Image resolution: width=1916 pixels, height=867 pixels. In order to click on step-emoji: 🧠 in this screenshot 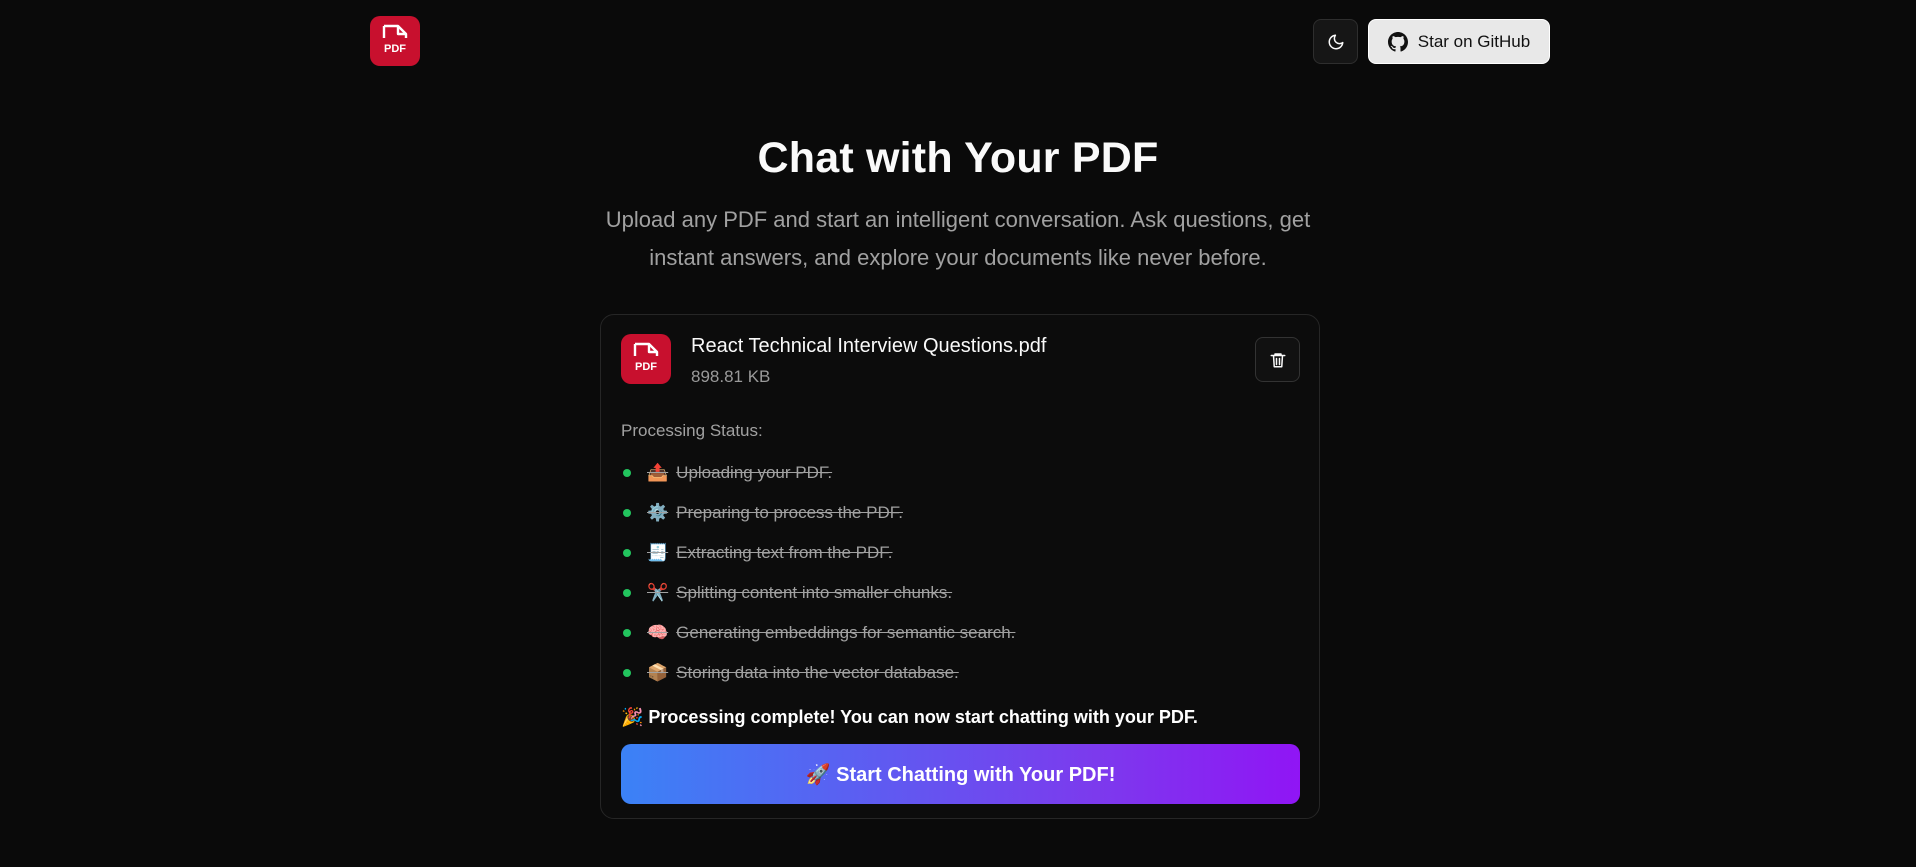, I will do `click(658, 632)`.